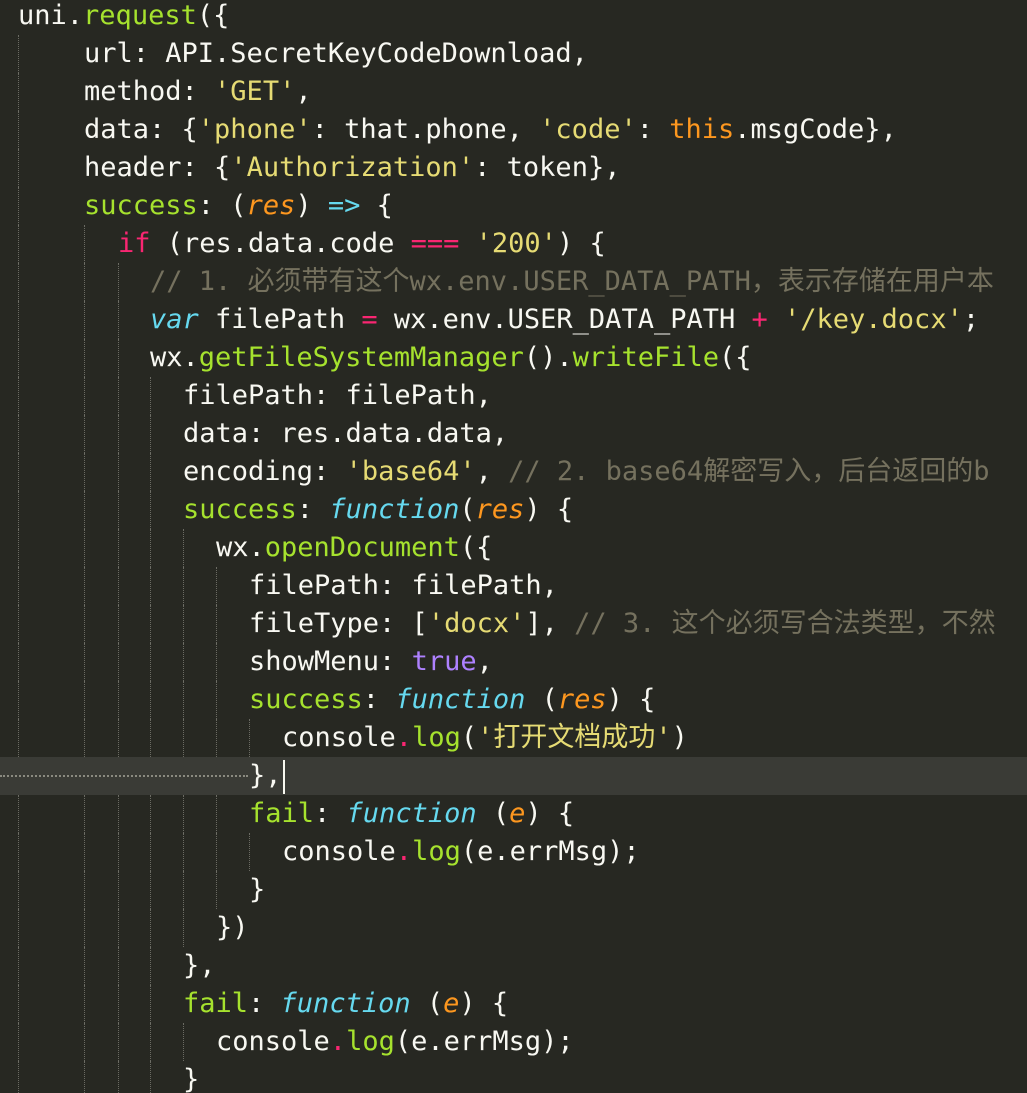 This screenshot has height=1093, width=1027. What do you see at coordinates (222, 205) in the screenshot?
I see `code-token: : (` at bounding box center [222, 205].